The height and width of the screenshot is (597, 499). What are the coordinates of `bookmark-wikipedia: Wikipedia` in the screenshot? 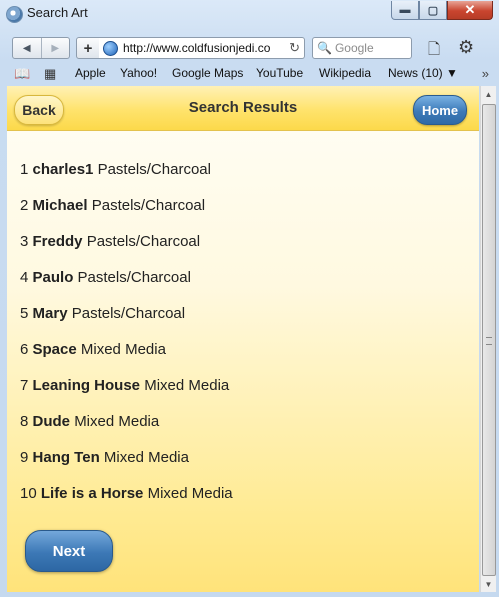 It's located at (345, 73).